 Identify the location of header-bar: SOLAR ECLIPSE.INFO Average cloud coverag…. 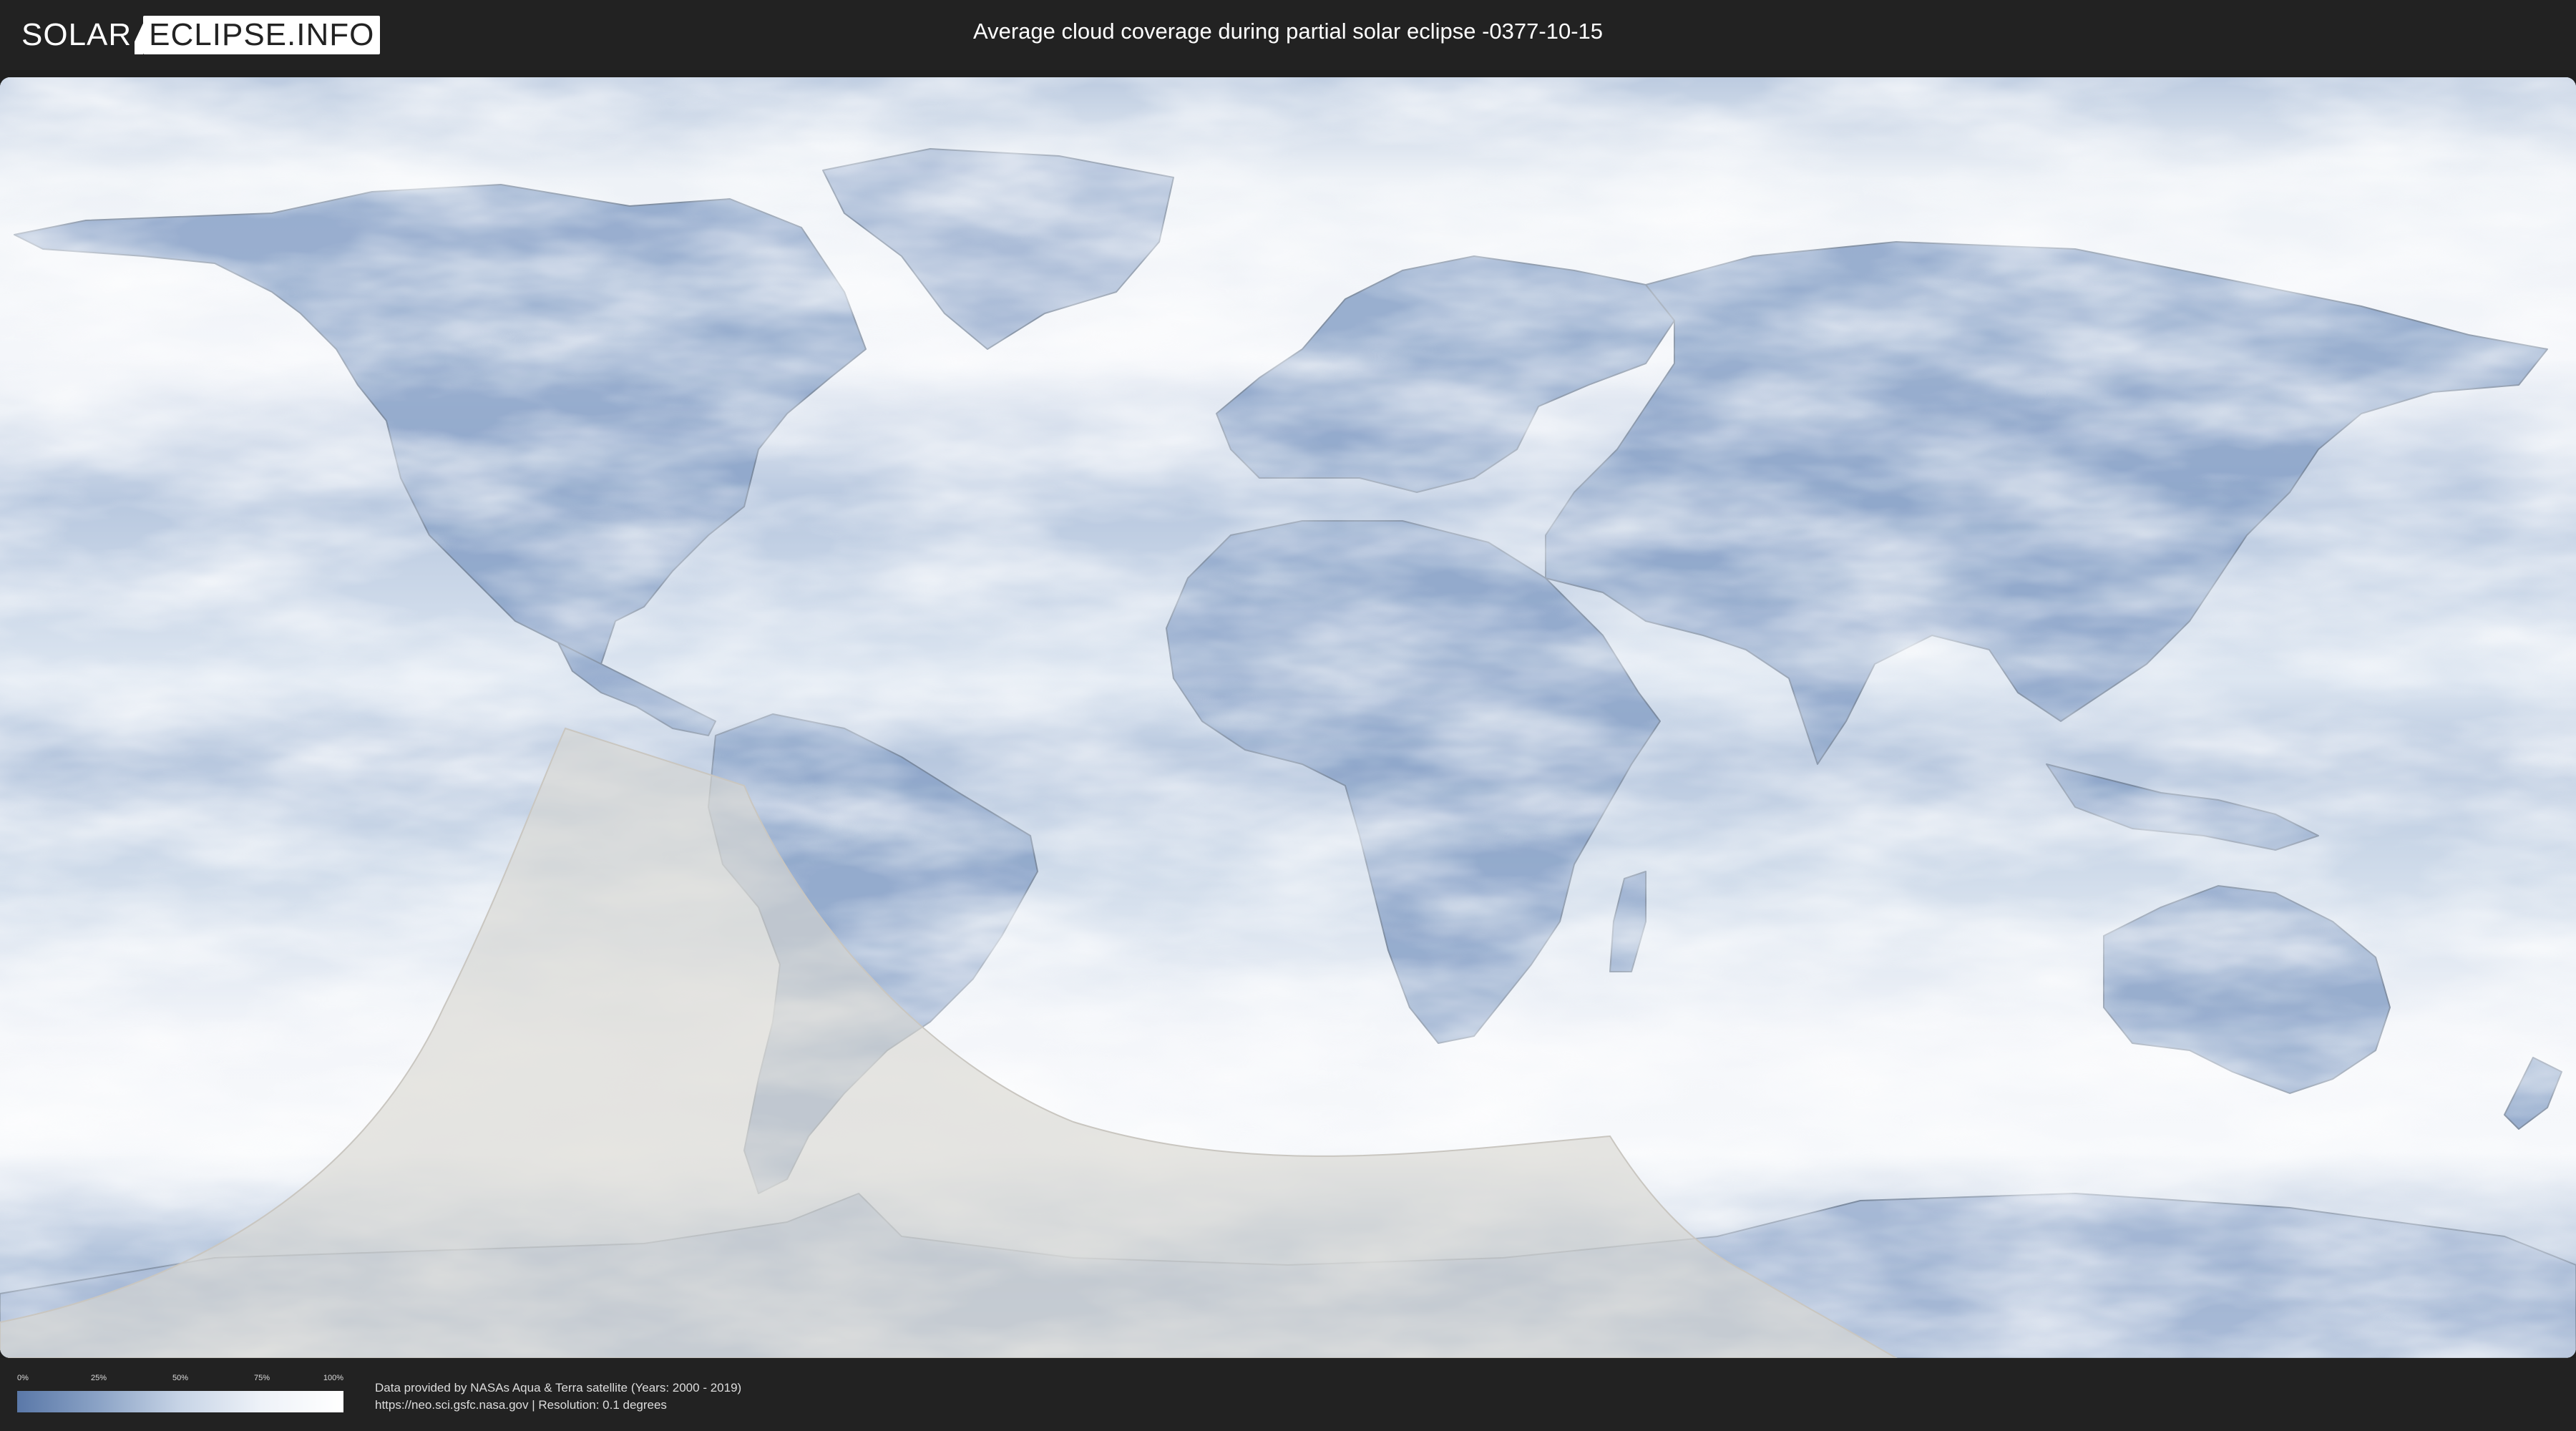
(1288, 35).